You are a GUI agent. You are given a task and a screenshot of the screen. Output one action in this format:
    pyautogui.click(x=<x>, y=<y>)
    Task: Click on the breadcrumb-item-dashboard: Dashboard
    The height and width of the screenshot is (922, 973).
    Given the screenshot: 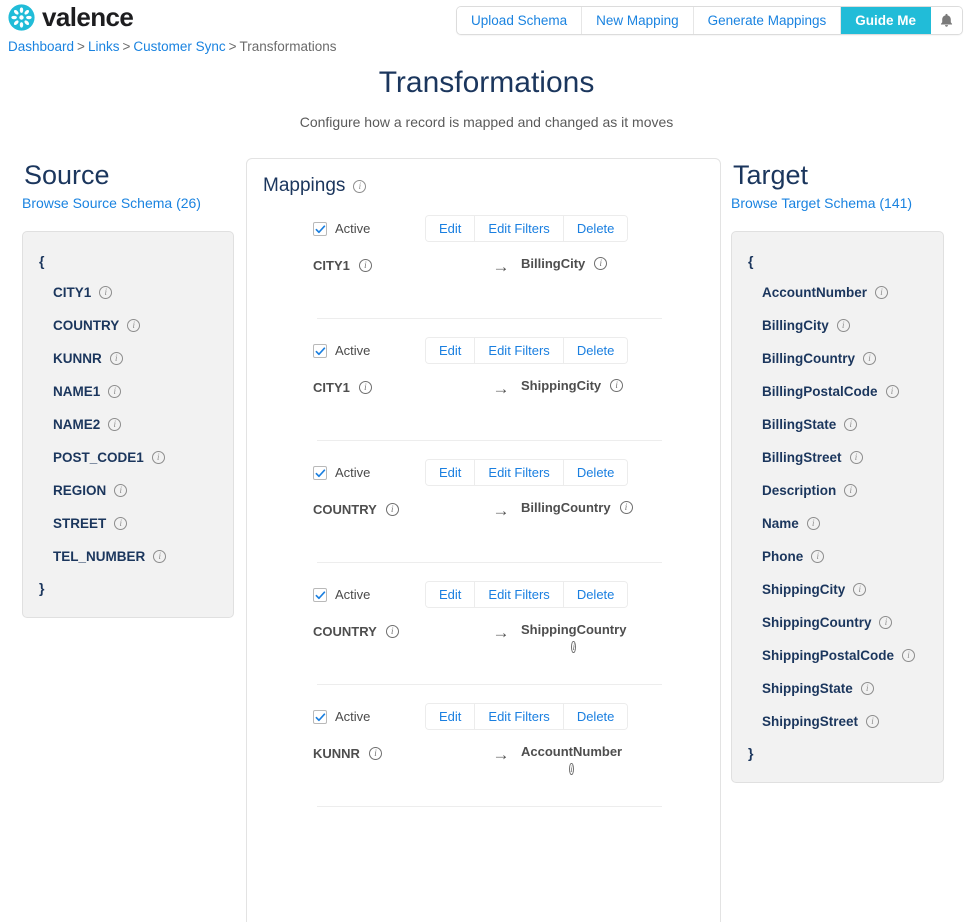 What is the action you would take?
    pyautogui.click(x=41, y=46)
    